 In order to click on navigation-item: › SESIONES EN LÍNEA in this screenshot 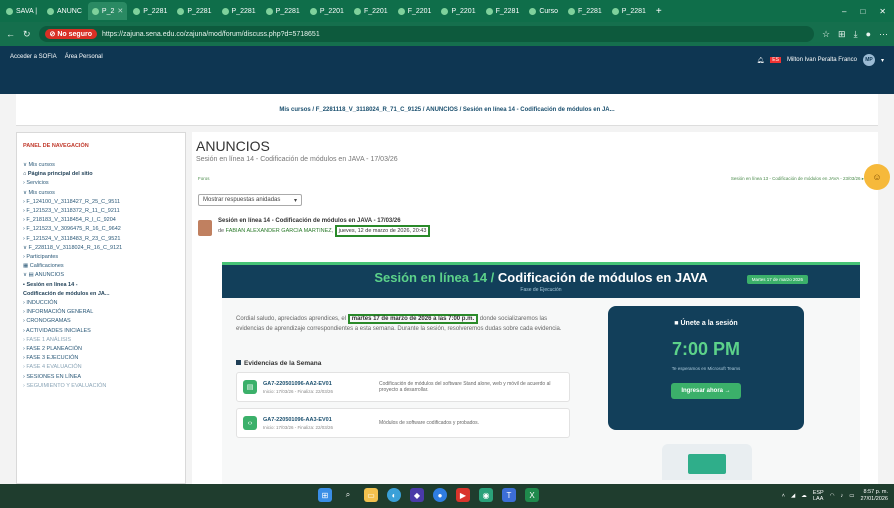, I will do `click(101, 377)`.